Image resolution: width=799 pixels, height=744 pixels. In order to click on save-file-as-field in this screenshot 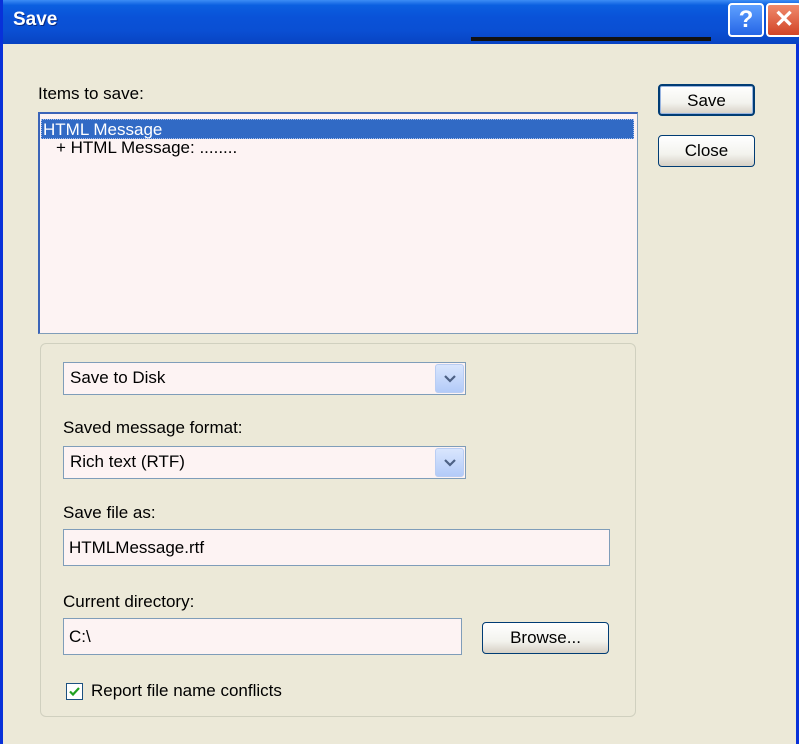, I will do `click(336, 547)`.